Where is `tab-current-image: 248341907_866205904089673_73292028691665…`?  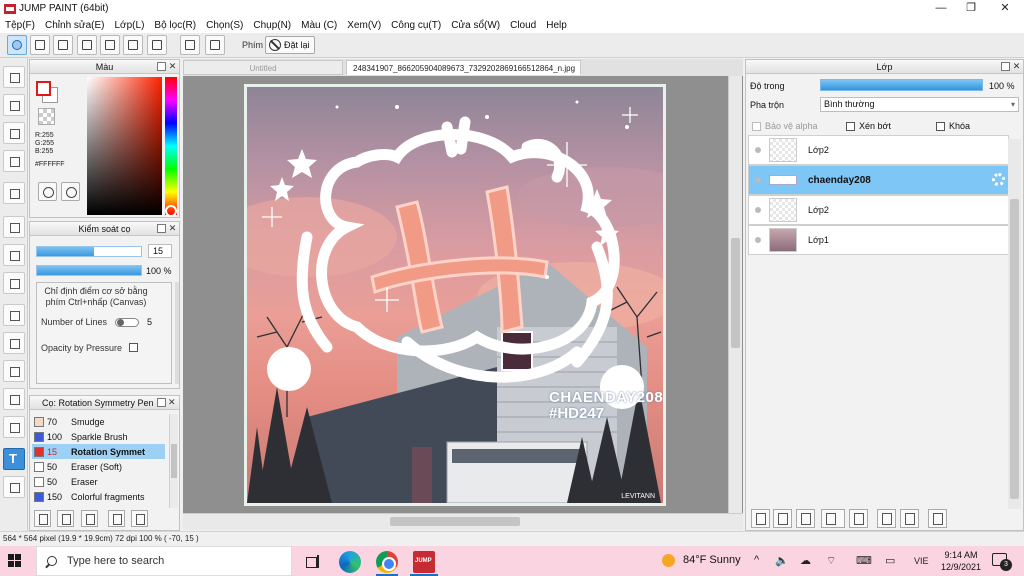 tab-current-image: 248341907_866205904089673_73292028691665… is located at coordinates (463, 67).